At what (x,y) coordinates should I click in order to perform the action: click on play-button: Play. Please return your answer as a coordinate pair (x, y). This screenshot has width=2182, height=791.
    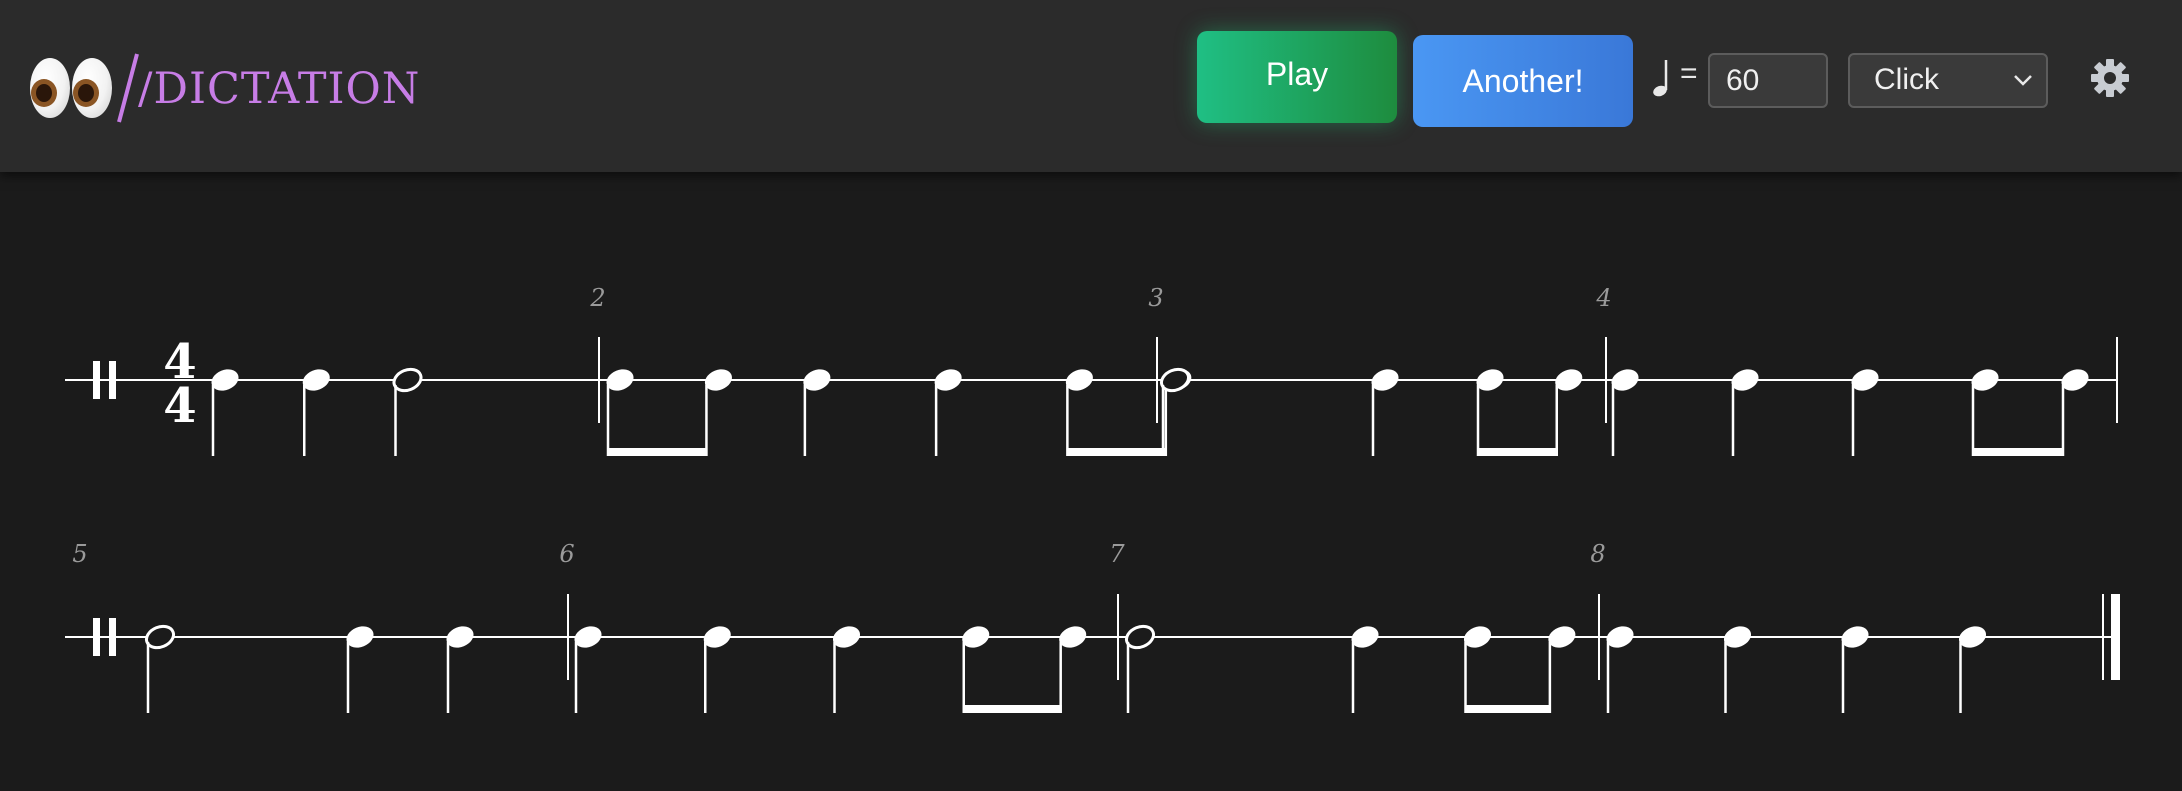
    Looking at the image, I should click on (1297, 77).